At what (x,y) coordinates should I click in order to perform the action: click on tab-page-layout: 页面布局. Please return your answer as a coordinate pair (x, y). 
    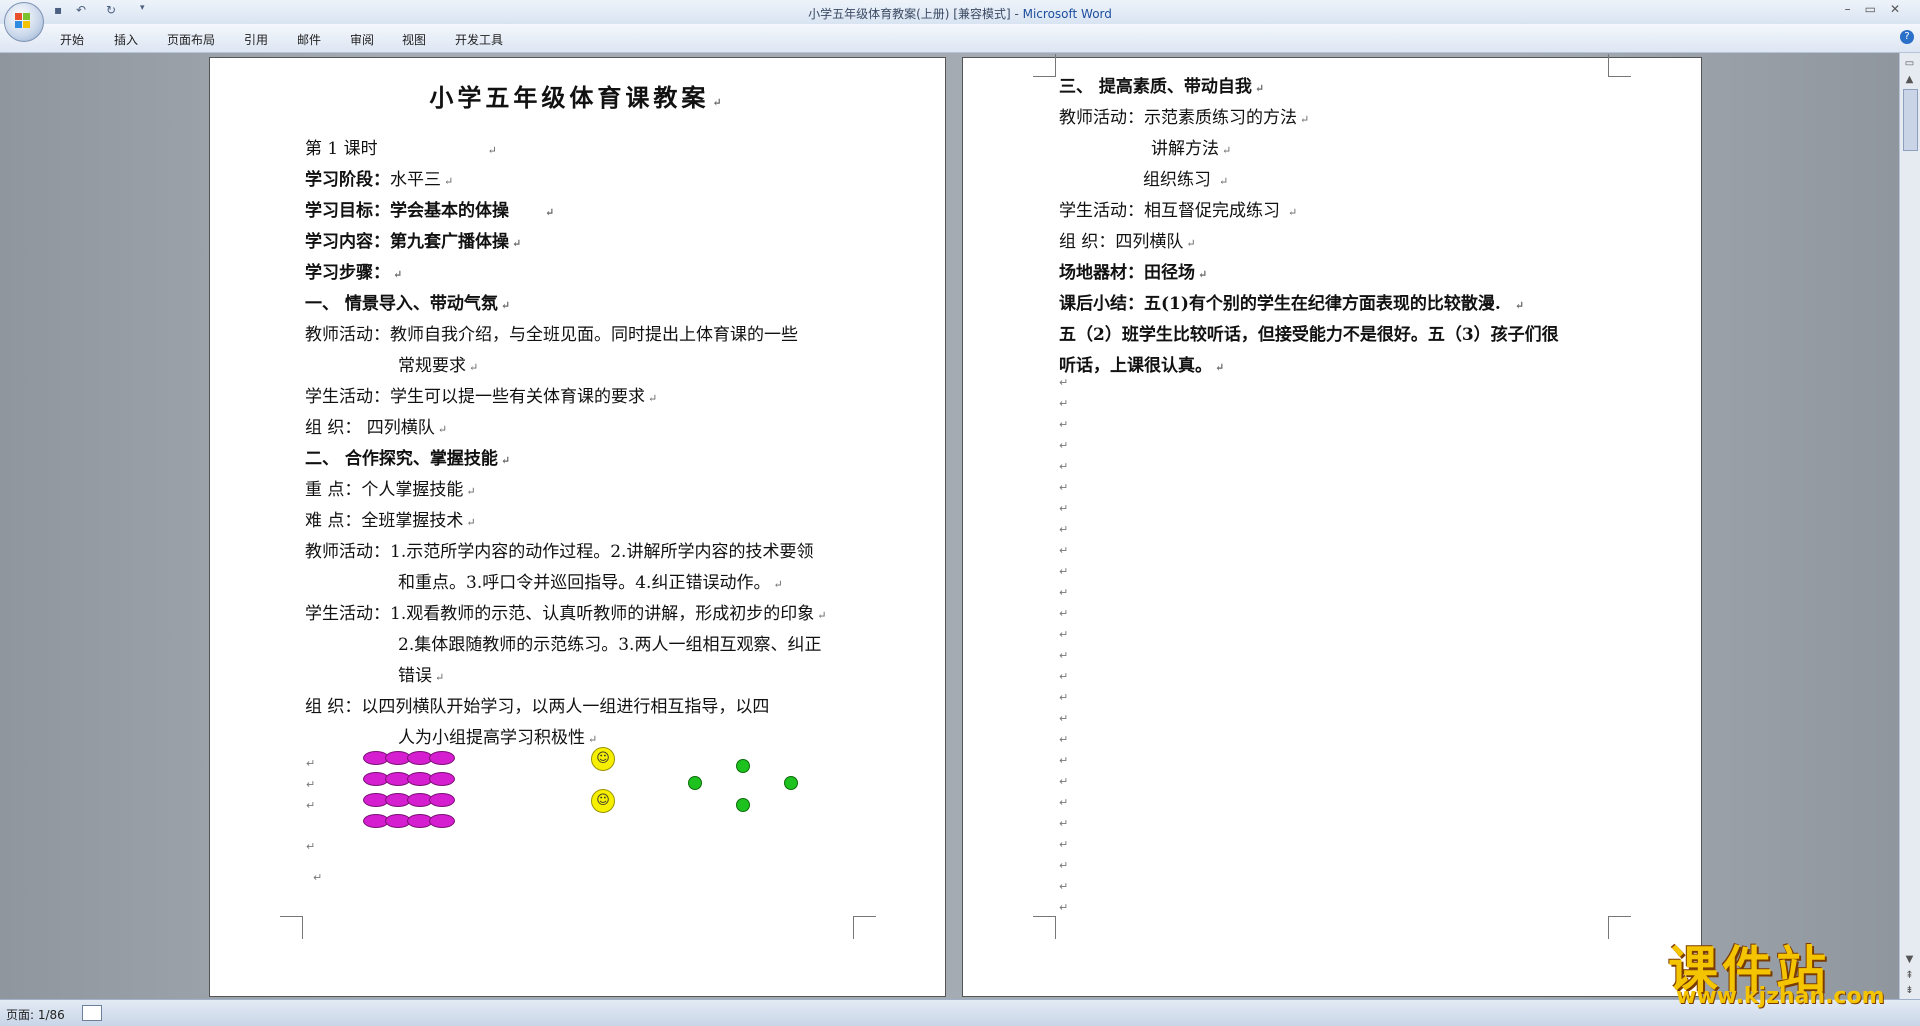
    Looking at the image, I should click on (191, 39).